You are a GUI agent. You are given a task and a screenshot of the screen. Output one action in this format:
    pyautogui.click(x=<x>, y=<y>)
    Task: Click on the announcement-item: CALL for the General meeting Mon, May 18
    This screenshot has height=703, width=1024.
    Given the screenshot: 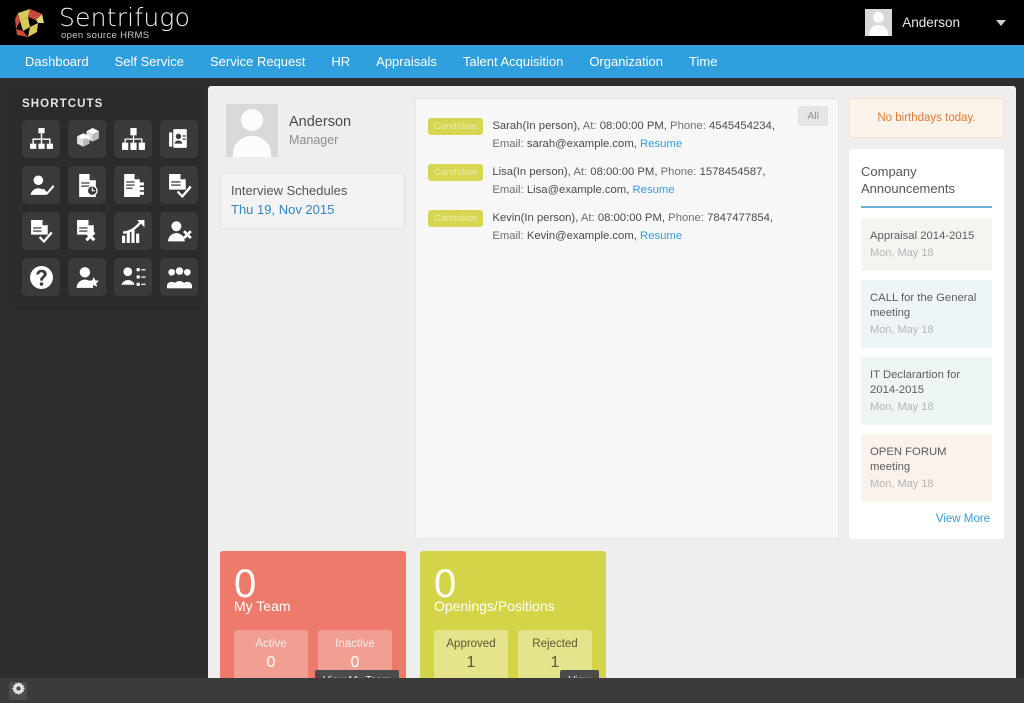 What is the action you would take?
    pyautogui.click(x=926, y=314)
    